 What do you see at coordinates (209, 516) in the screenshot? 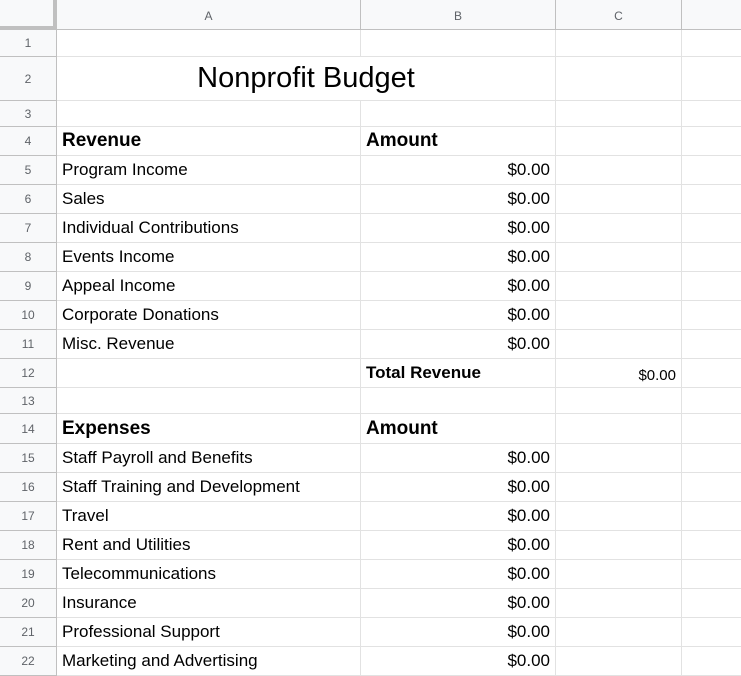
I see `expense-item-label: Travel` at bounding box center [209, 516].